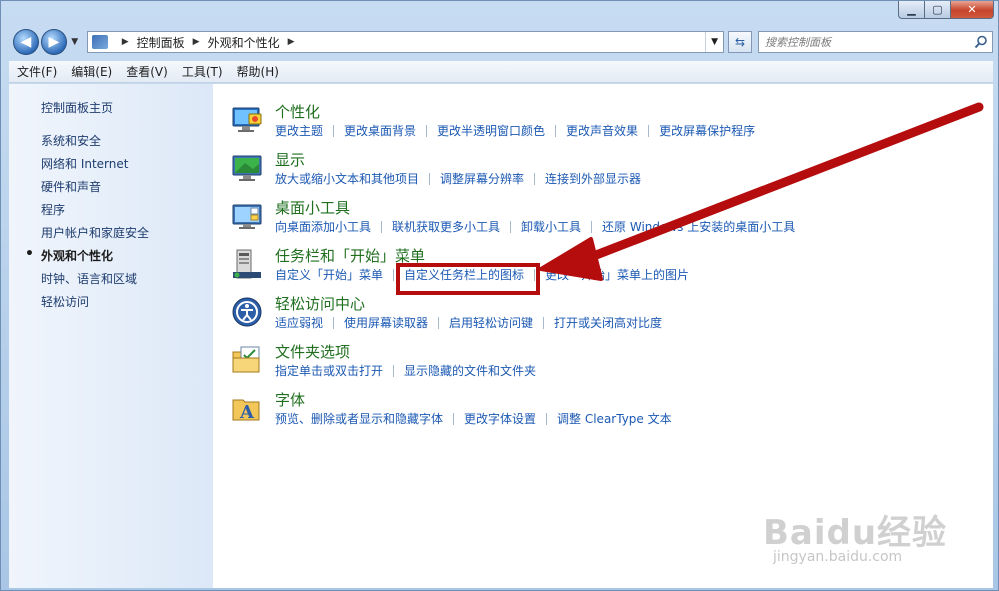 This screenshot has height=591, width=999. Describe the element at coordinates (244, 42) in the screenshot. I see `breadcrumb-appearance: 外观和个性化` at that location.